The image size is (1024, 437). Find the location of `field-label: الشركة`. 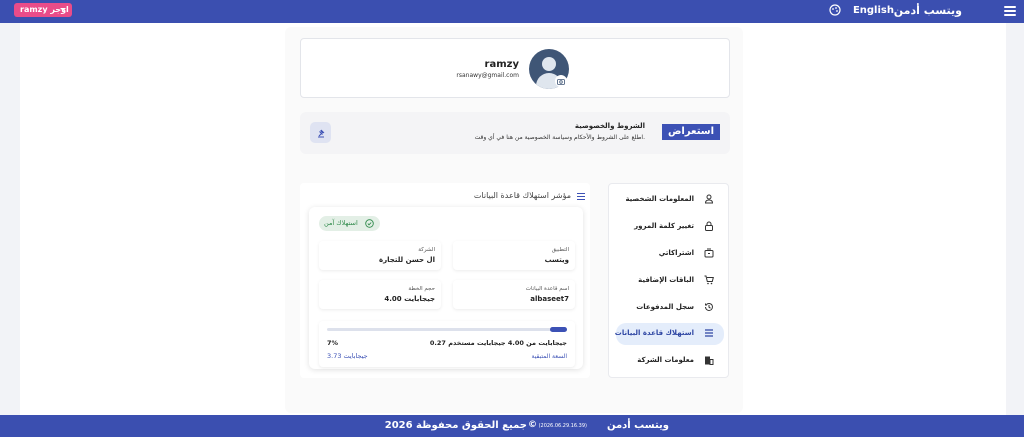

field-label: الشركة is located at coordinates (426, 250).